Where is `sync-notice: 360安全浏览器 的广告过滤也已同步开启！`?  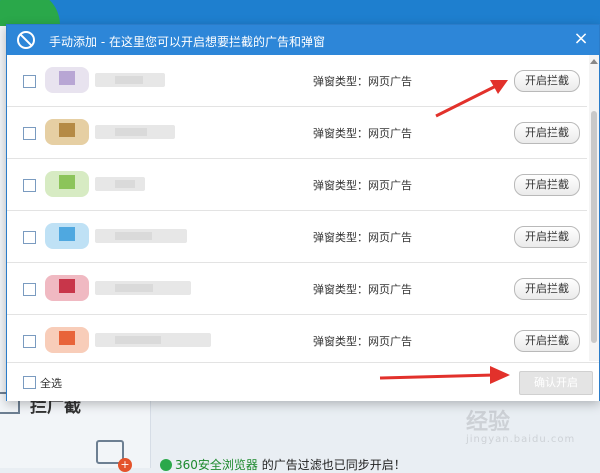
sync-notice: 360安全浏览器 的广告过滤也已同步开启！ is located at coordinates (283, 464).